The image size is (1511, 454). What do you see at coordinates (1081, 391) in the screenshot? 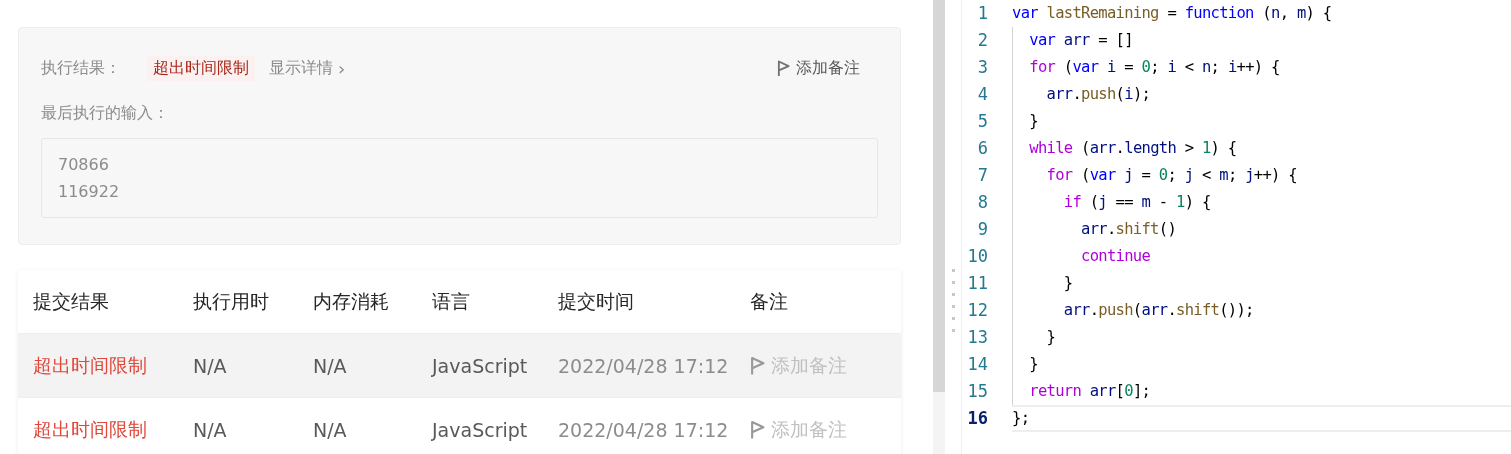
I see `code-line: return arr[0];` at bounding box center [1081, 391].